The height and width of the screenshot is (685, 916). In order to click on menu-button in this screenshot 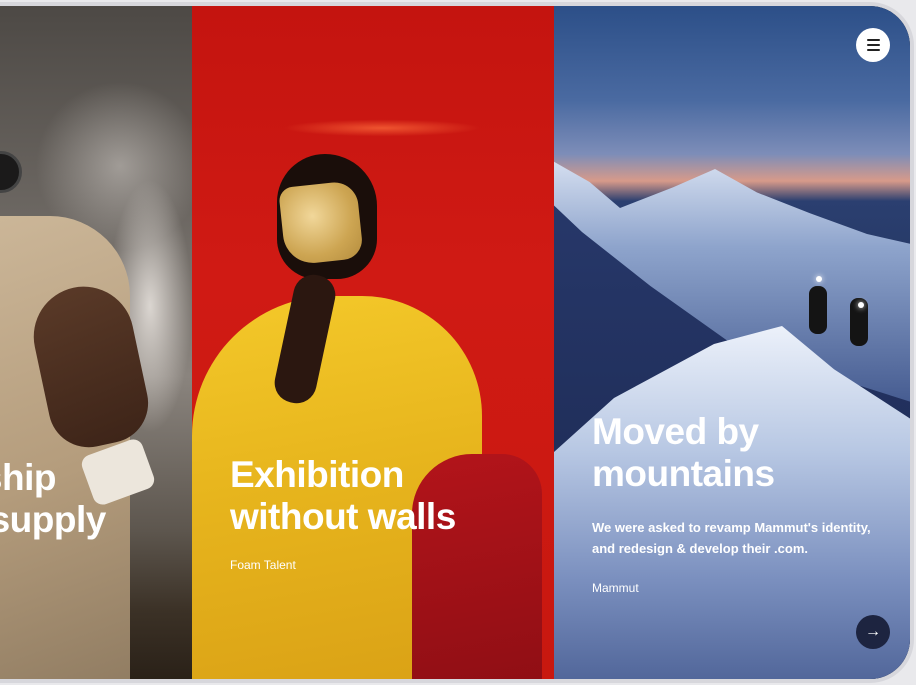, I will do `click(873, 45)`.